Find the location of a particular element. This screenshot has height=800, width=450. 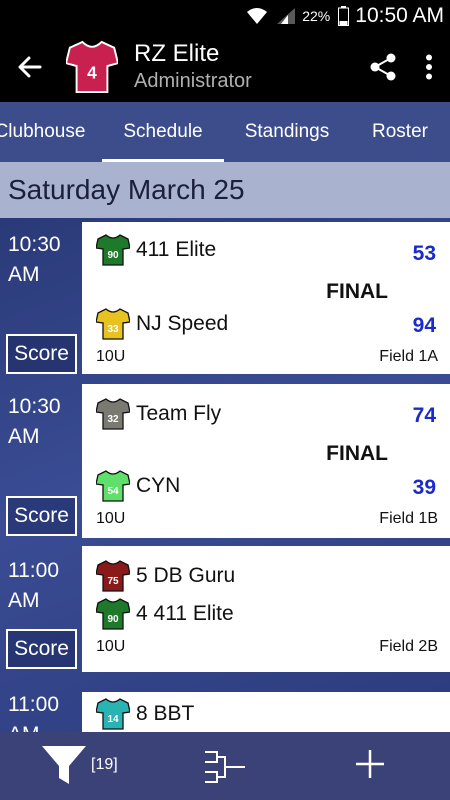

tab-standings: Standings is located at coordinates (287, 132).